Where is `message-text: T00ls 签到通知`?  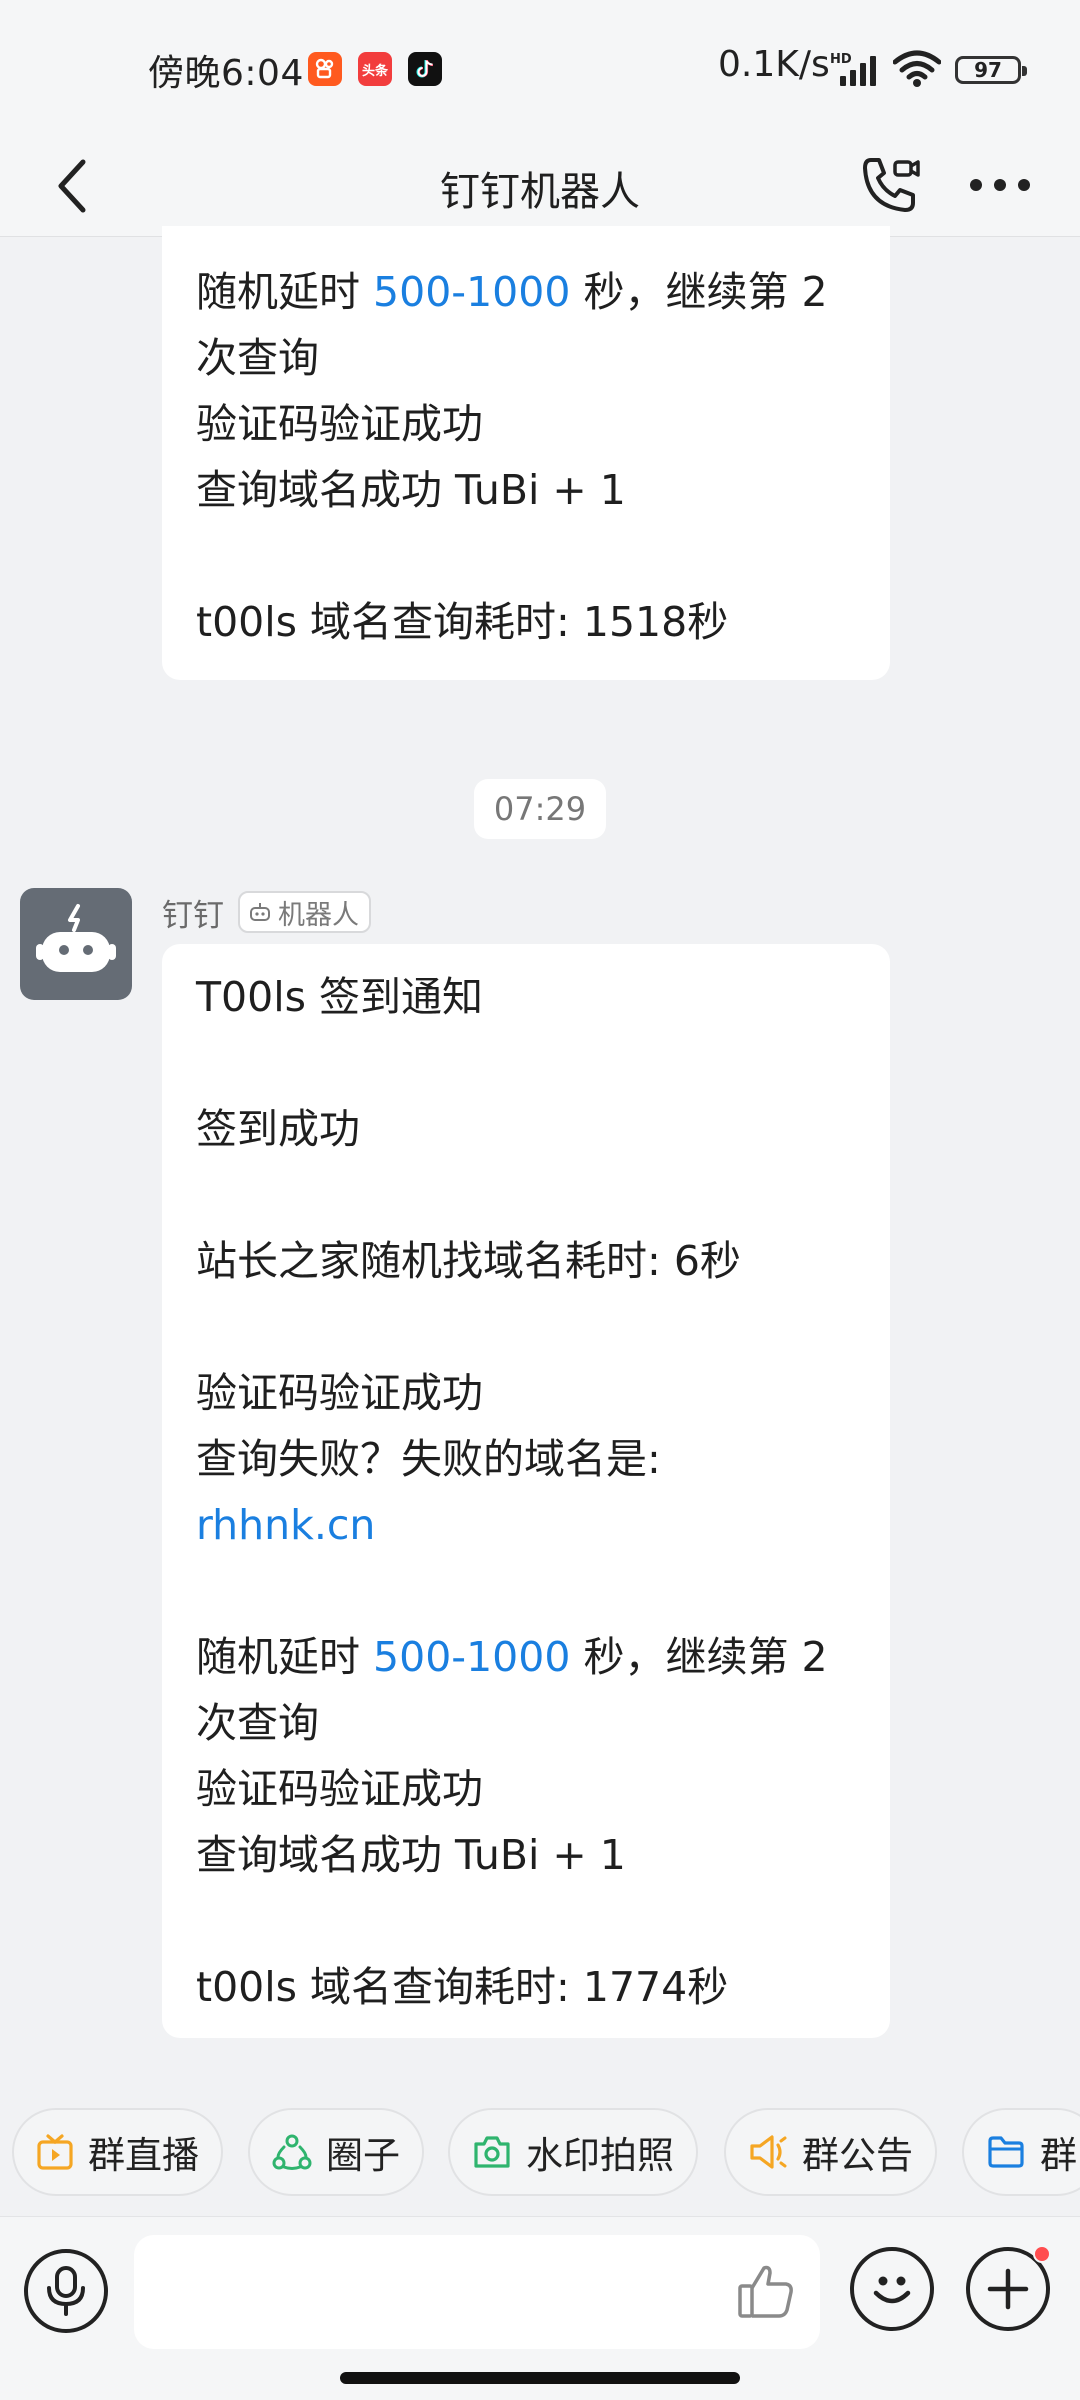
message-text: T00ls 签到通知 is located at coordinates (339, 997).